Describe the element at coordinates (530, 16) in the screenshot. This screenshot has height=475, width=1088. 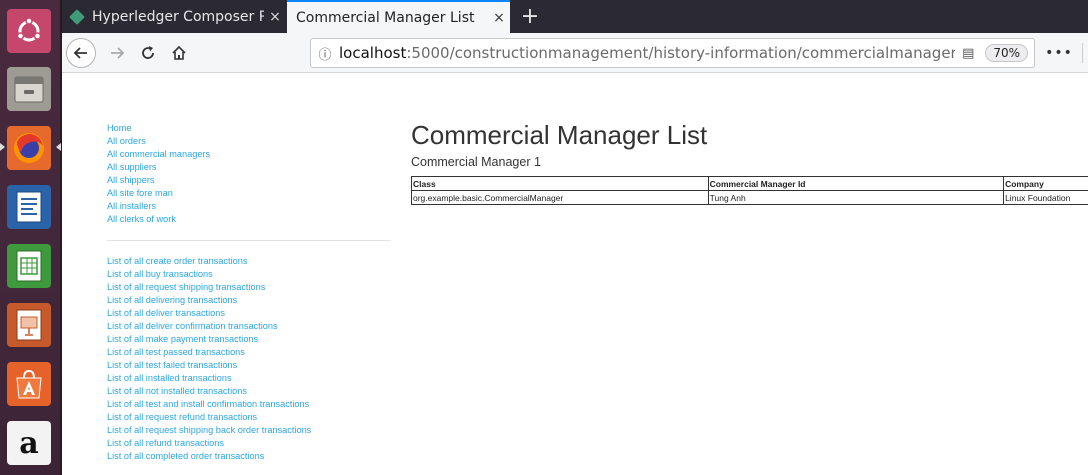
I see `new-tab-button: +` at that location.